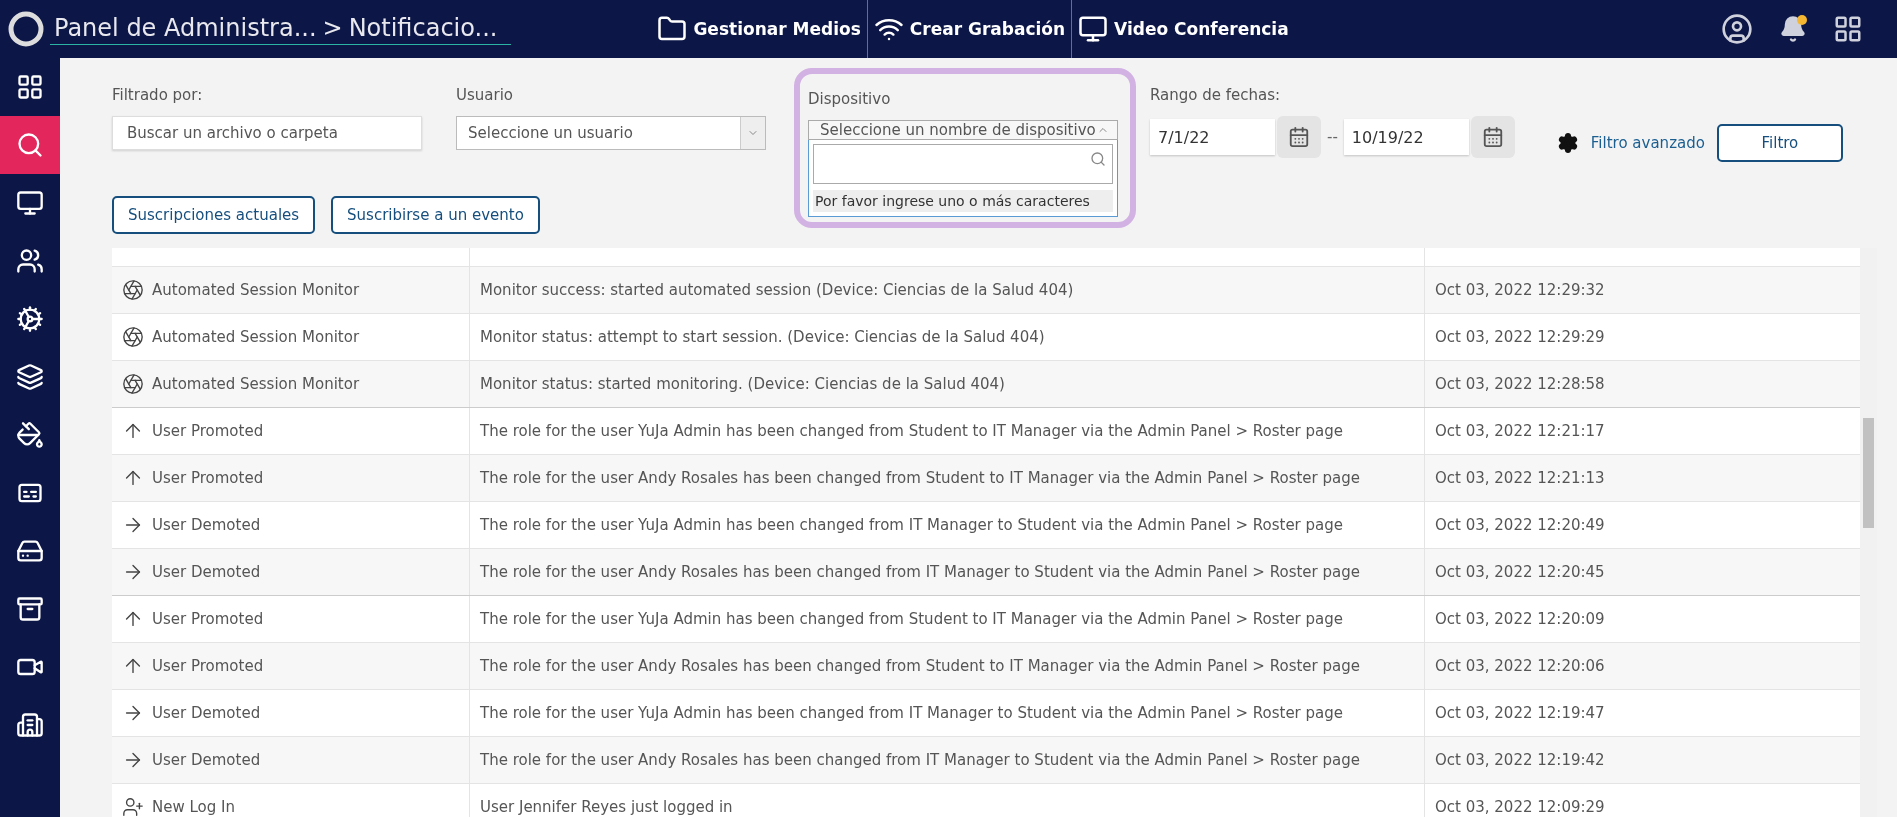  I want to click on timestamp-cell: Oct 03, 2022 12:20:49, so click(1520, 525).